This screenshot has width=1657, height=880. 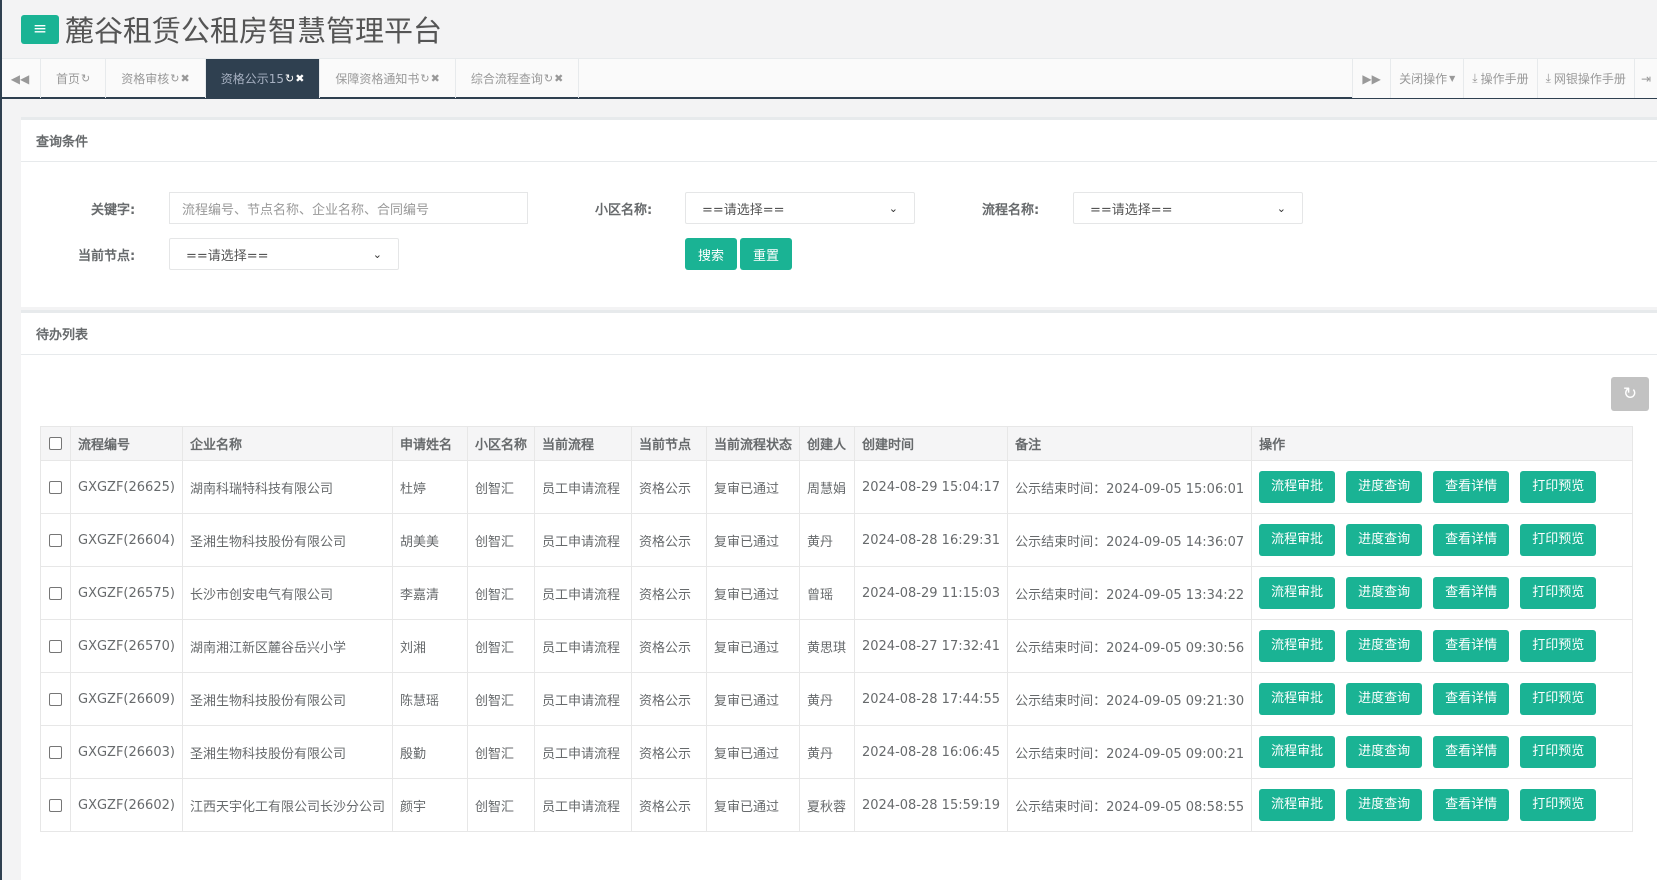 What do you see at coordinates (1130, 540) in the screenshot?
I see `remark-cell: 公示结束时间：2024-09-05 14:36:07` at bounding box center [1130, 540].